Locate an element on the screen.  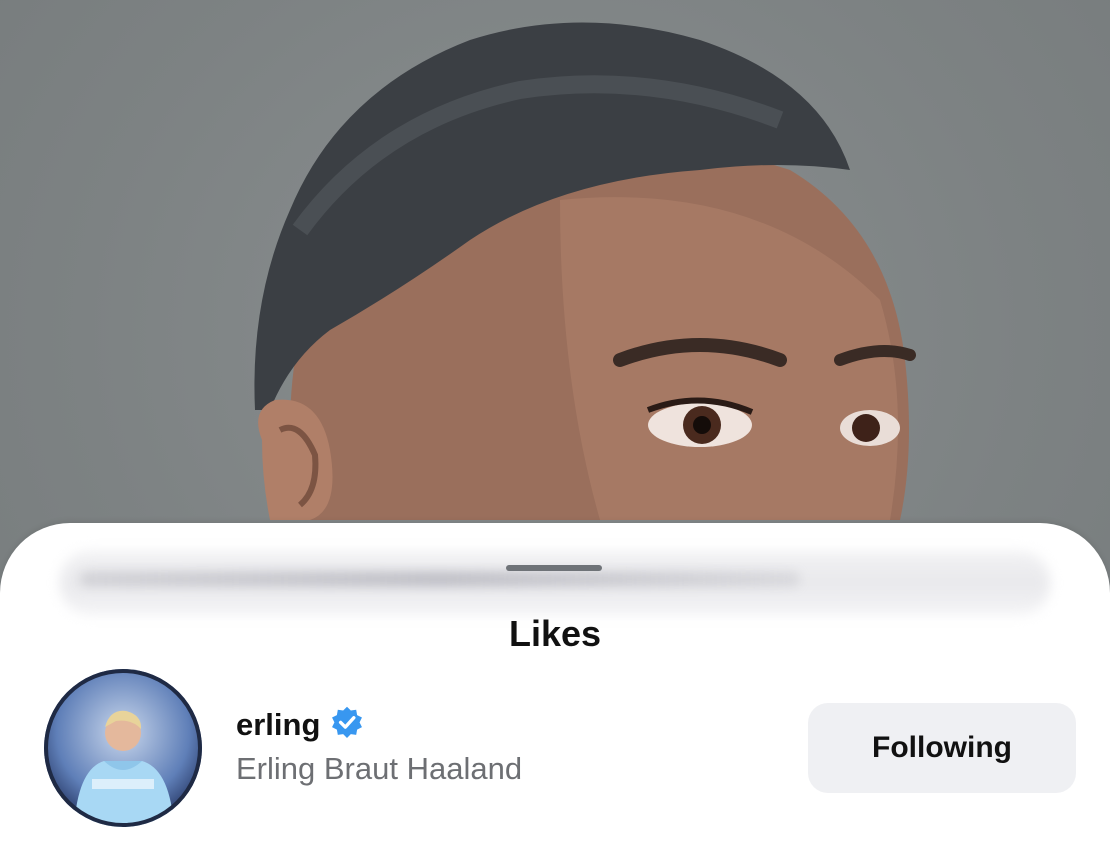
avatar is located at coordinates (123, 748).